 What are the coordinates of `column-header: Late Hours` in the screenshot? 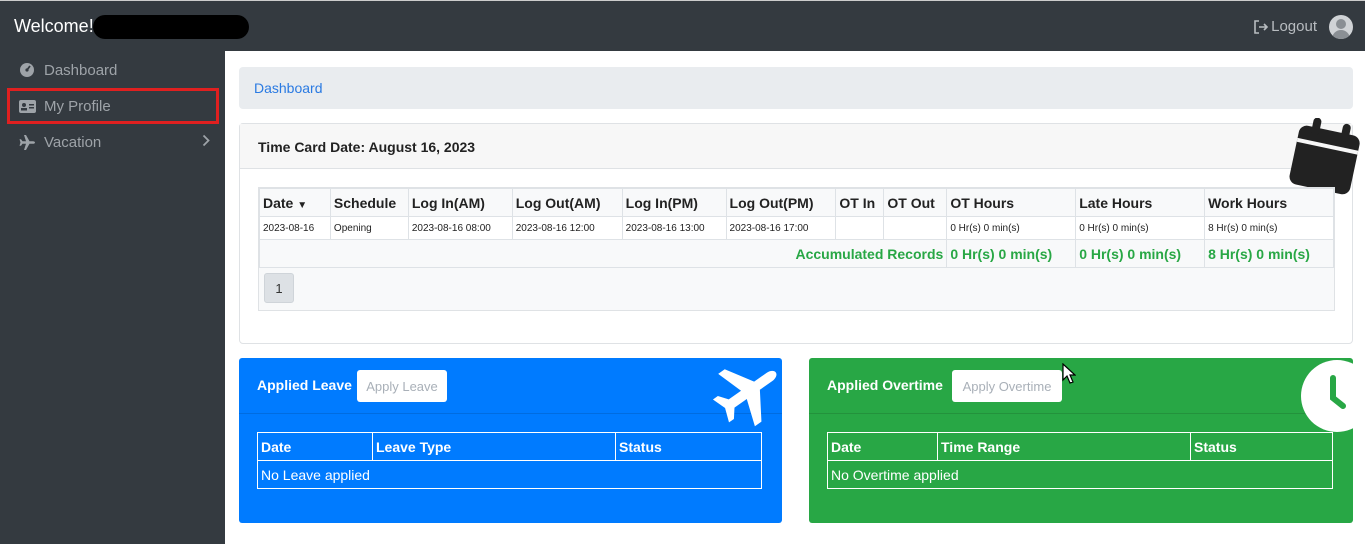 It's located at (1140, 202).